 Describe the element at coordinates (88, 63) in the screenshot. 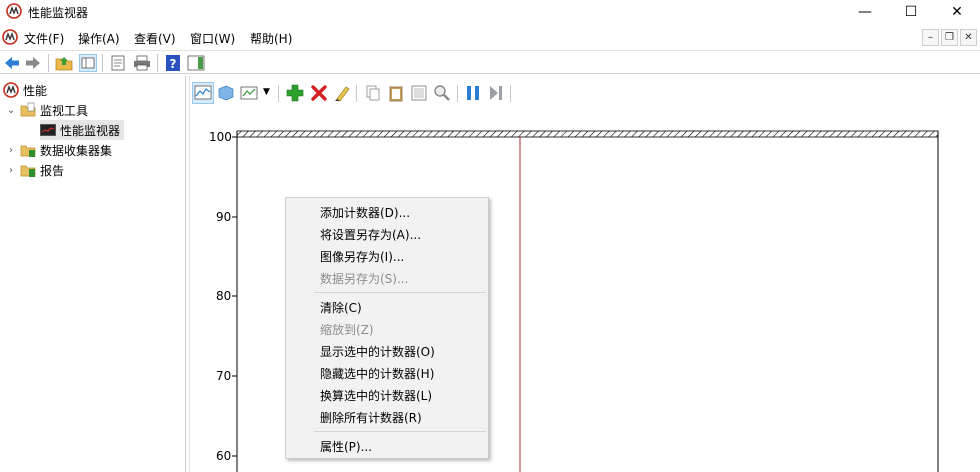

I see `show-hide-tree-icon` at that location.